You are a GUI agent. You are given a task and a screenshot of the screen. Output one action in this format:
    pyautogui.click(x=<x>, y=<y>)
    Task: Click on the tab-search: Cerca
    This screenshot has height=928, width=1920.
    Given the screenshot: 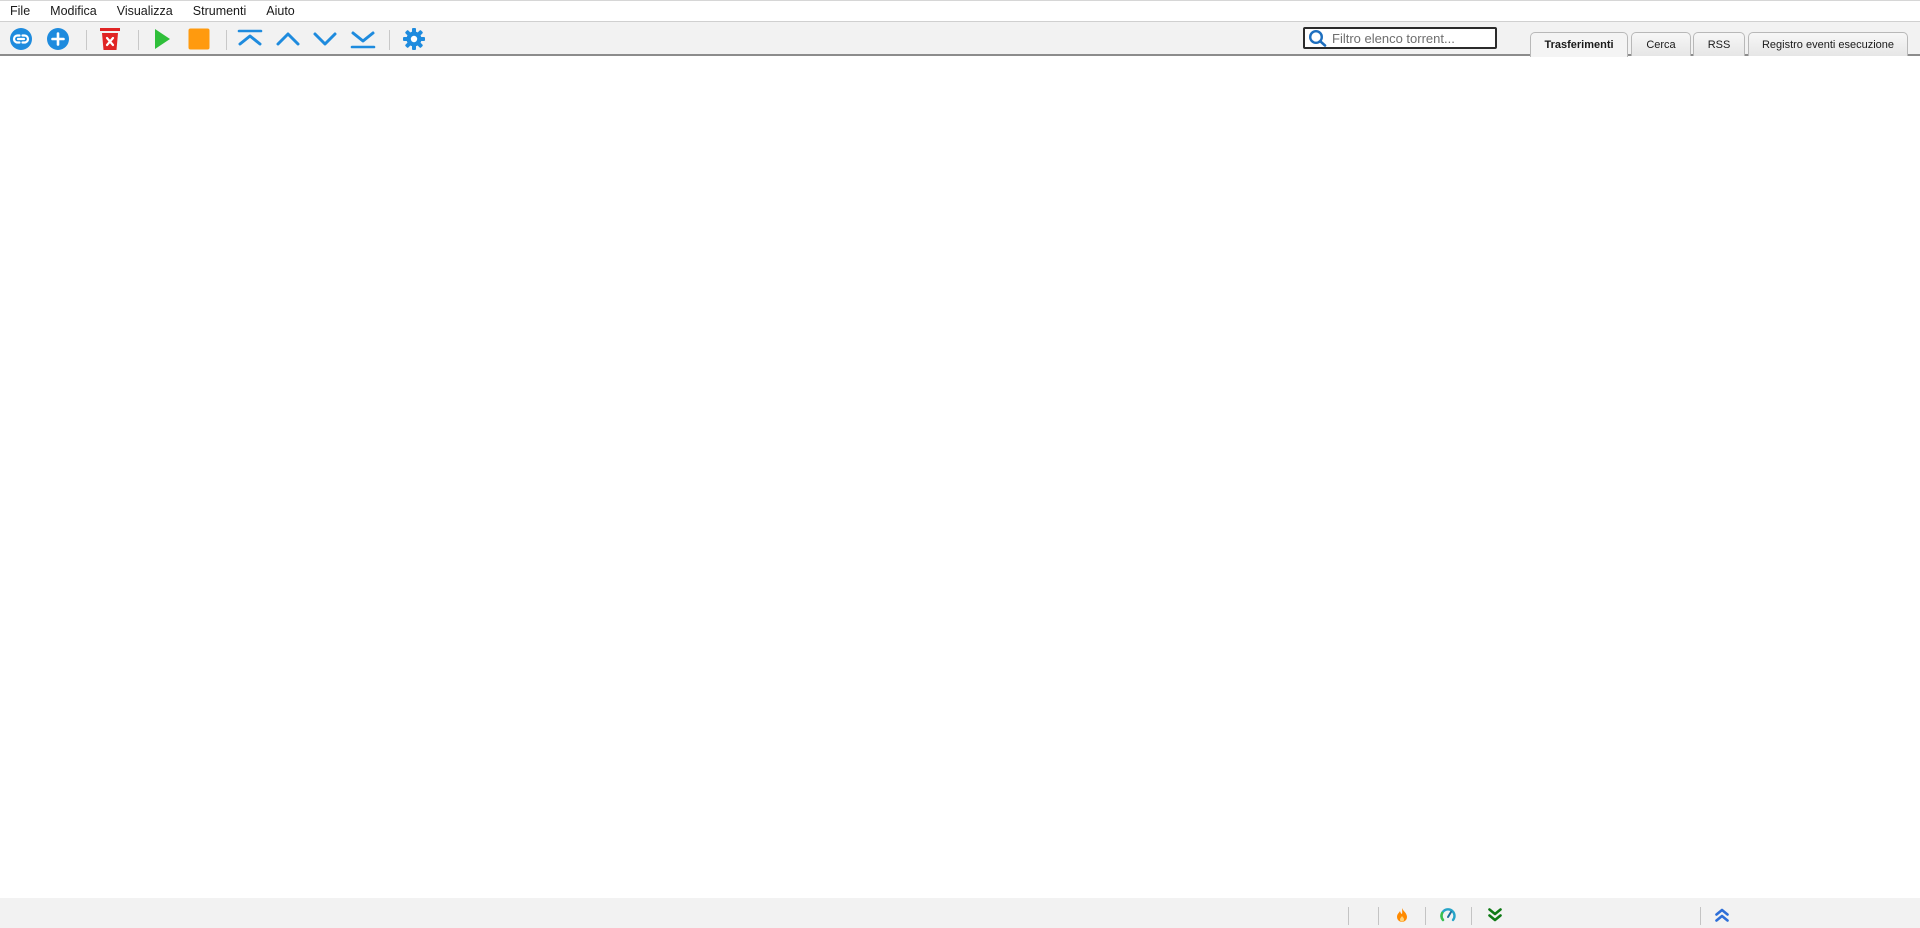 What is the action you would take?
    pyautogui.click(x=1661, y=44)
    